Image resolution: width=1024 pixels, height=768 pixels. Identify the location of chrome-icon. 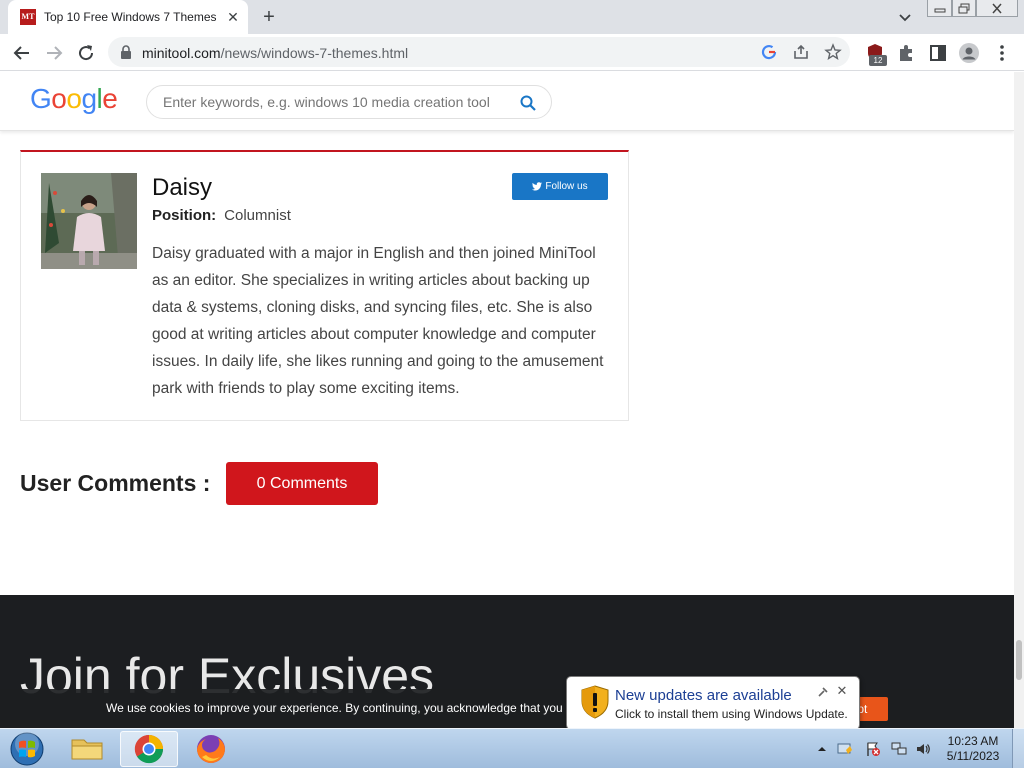
(148, 749).